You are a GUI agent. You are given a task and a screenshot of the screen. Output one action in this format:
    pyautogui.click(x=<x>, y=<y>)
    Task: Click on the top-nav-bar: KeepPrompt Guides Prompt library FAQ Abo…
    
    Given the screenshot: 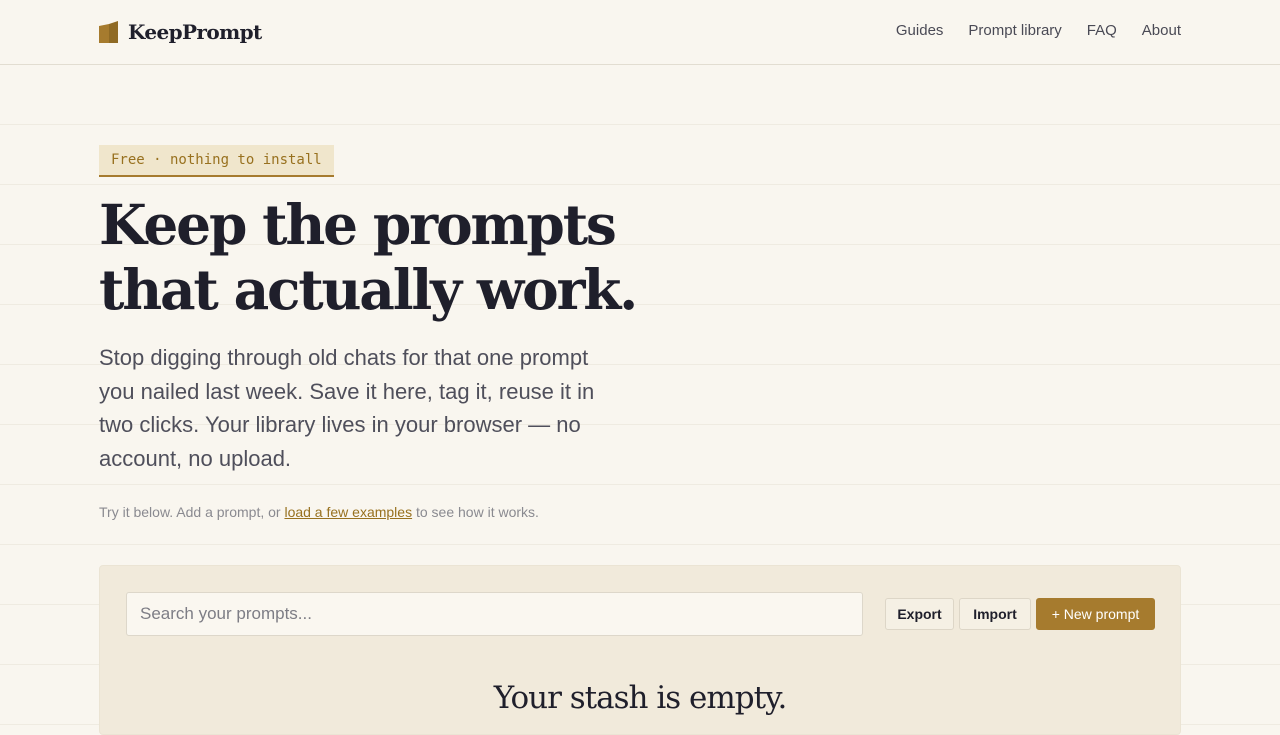 What is the action you would take?
    pyautogui.click(x=640, y=32)
    